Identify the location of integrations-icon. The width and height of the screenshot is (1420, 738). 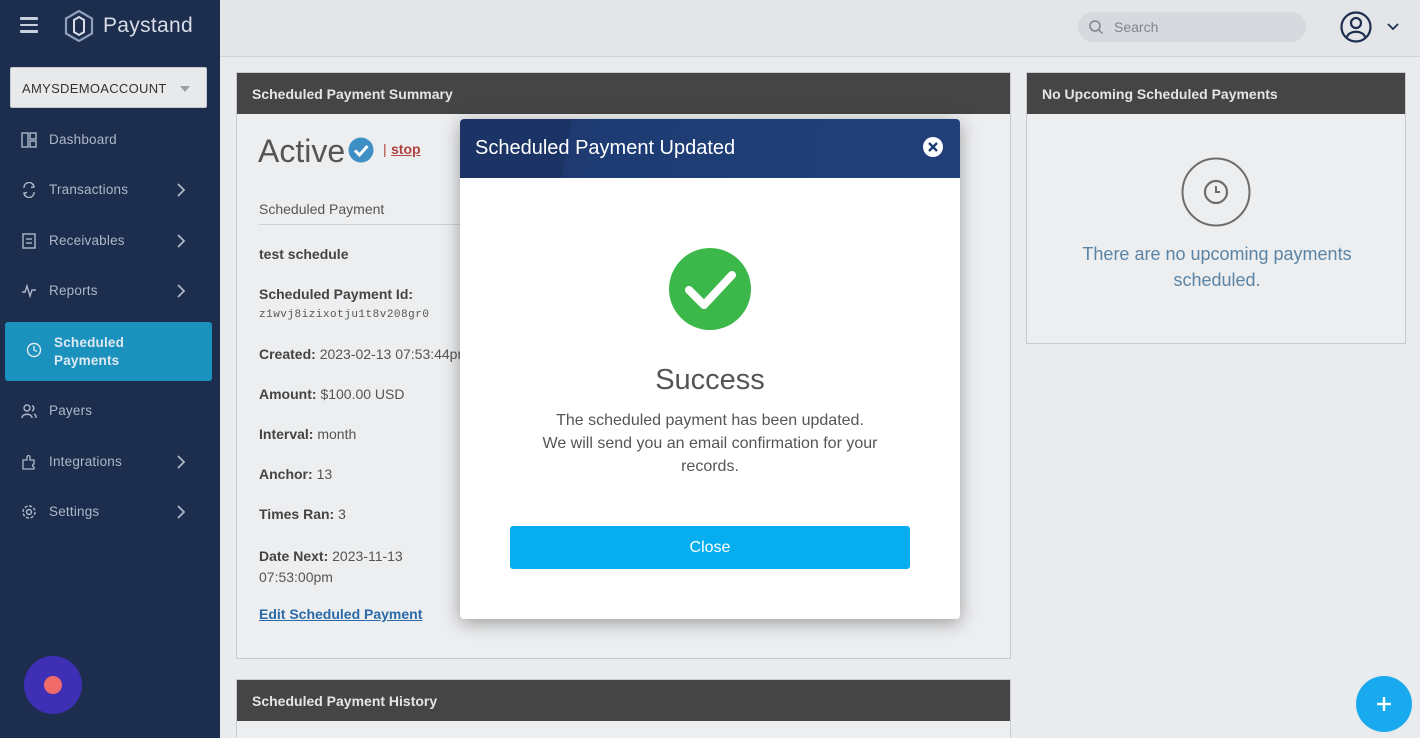
(28, 462).